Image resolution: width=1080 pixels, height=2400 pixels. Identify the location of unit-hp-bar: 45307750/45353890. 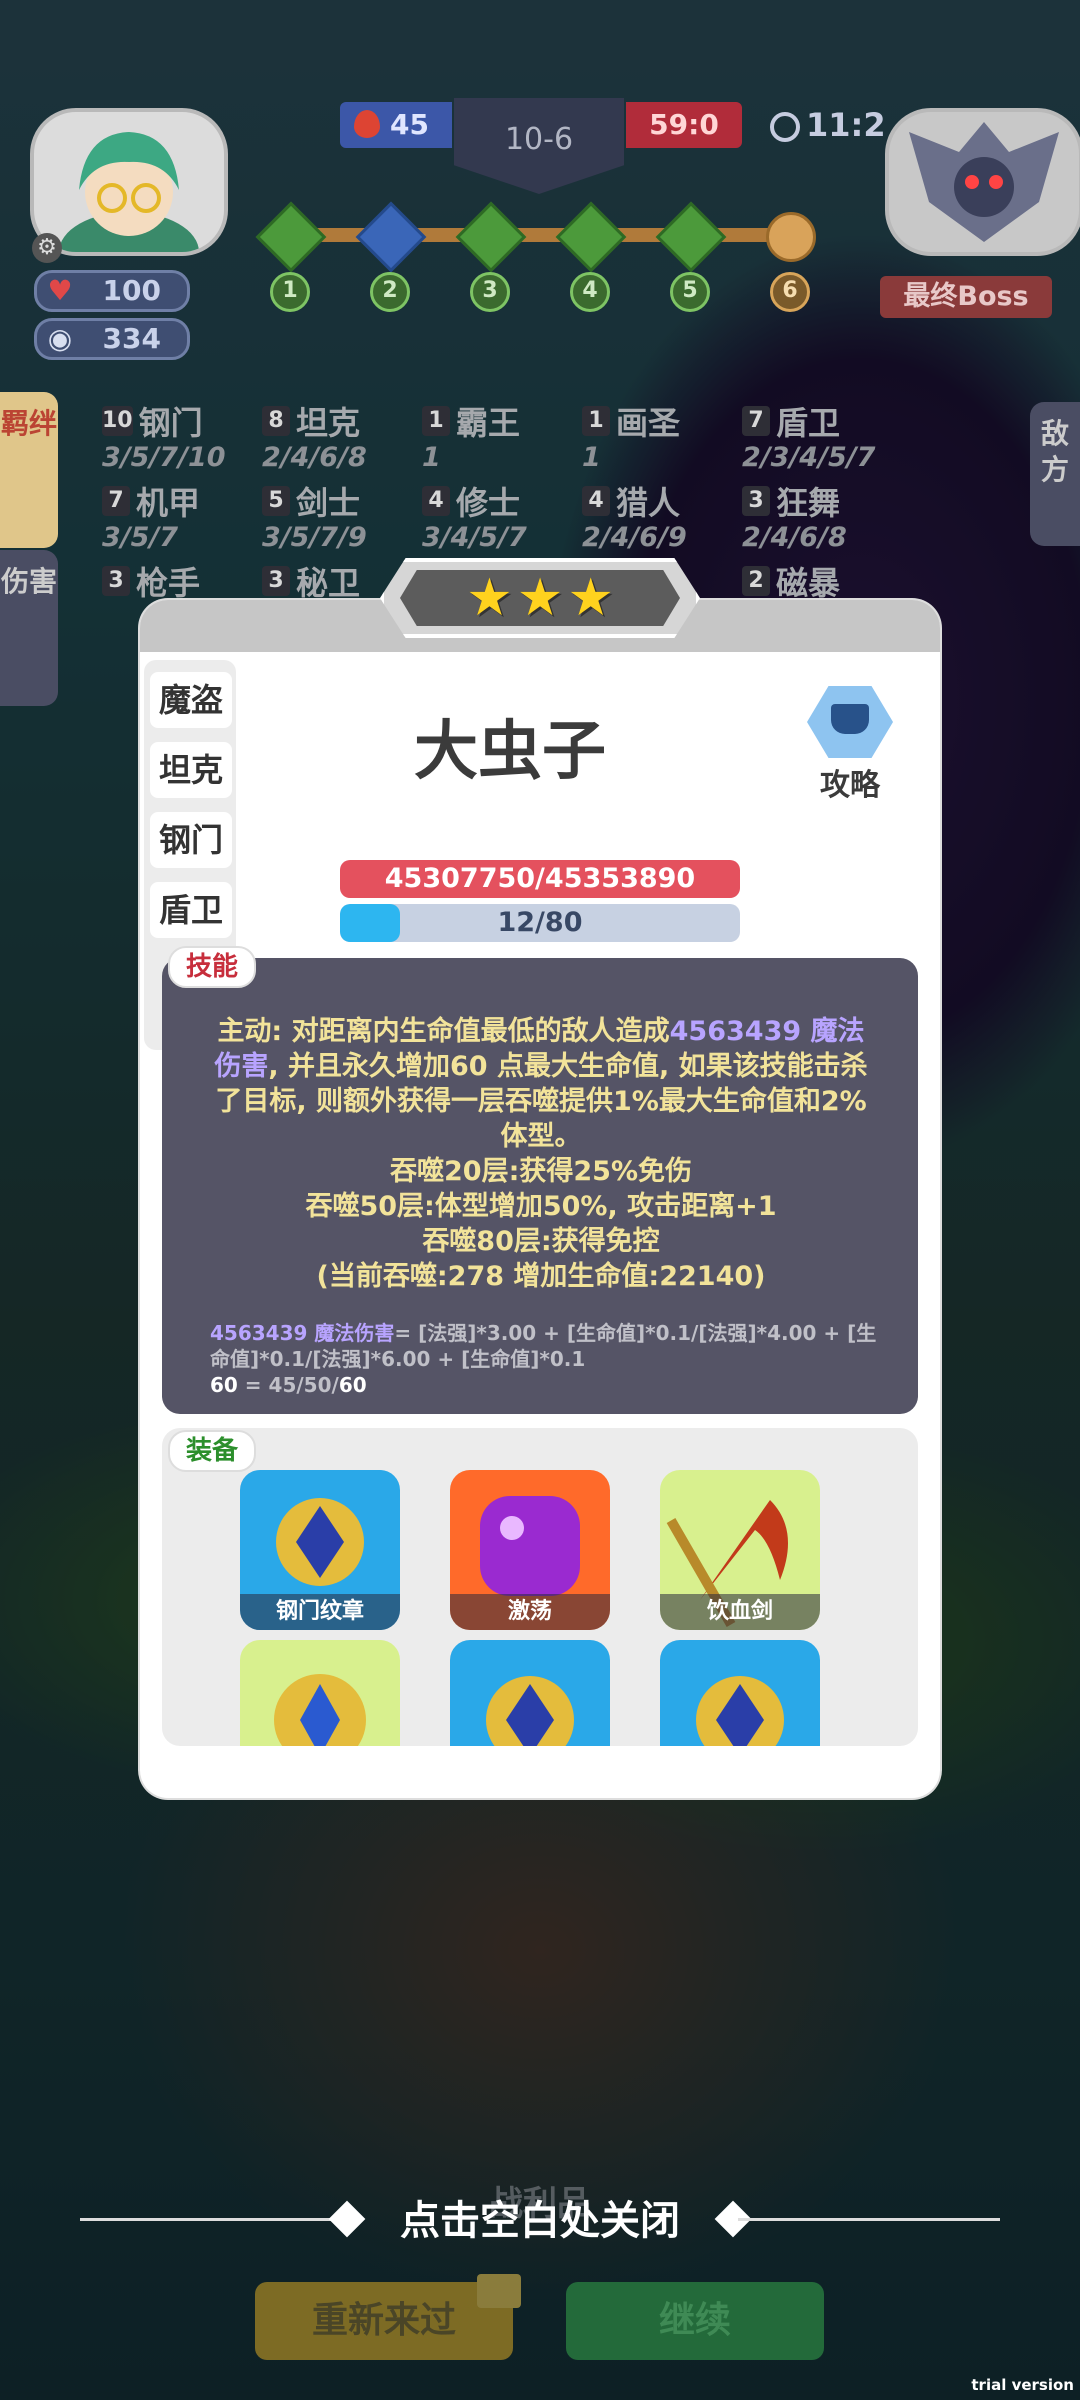
(540, 879).